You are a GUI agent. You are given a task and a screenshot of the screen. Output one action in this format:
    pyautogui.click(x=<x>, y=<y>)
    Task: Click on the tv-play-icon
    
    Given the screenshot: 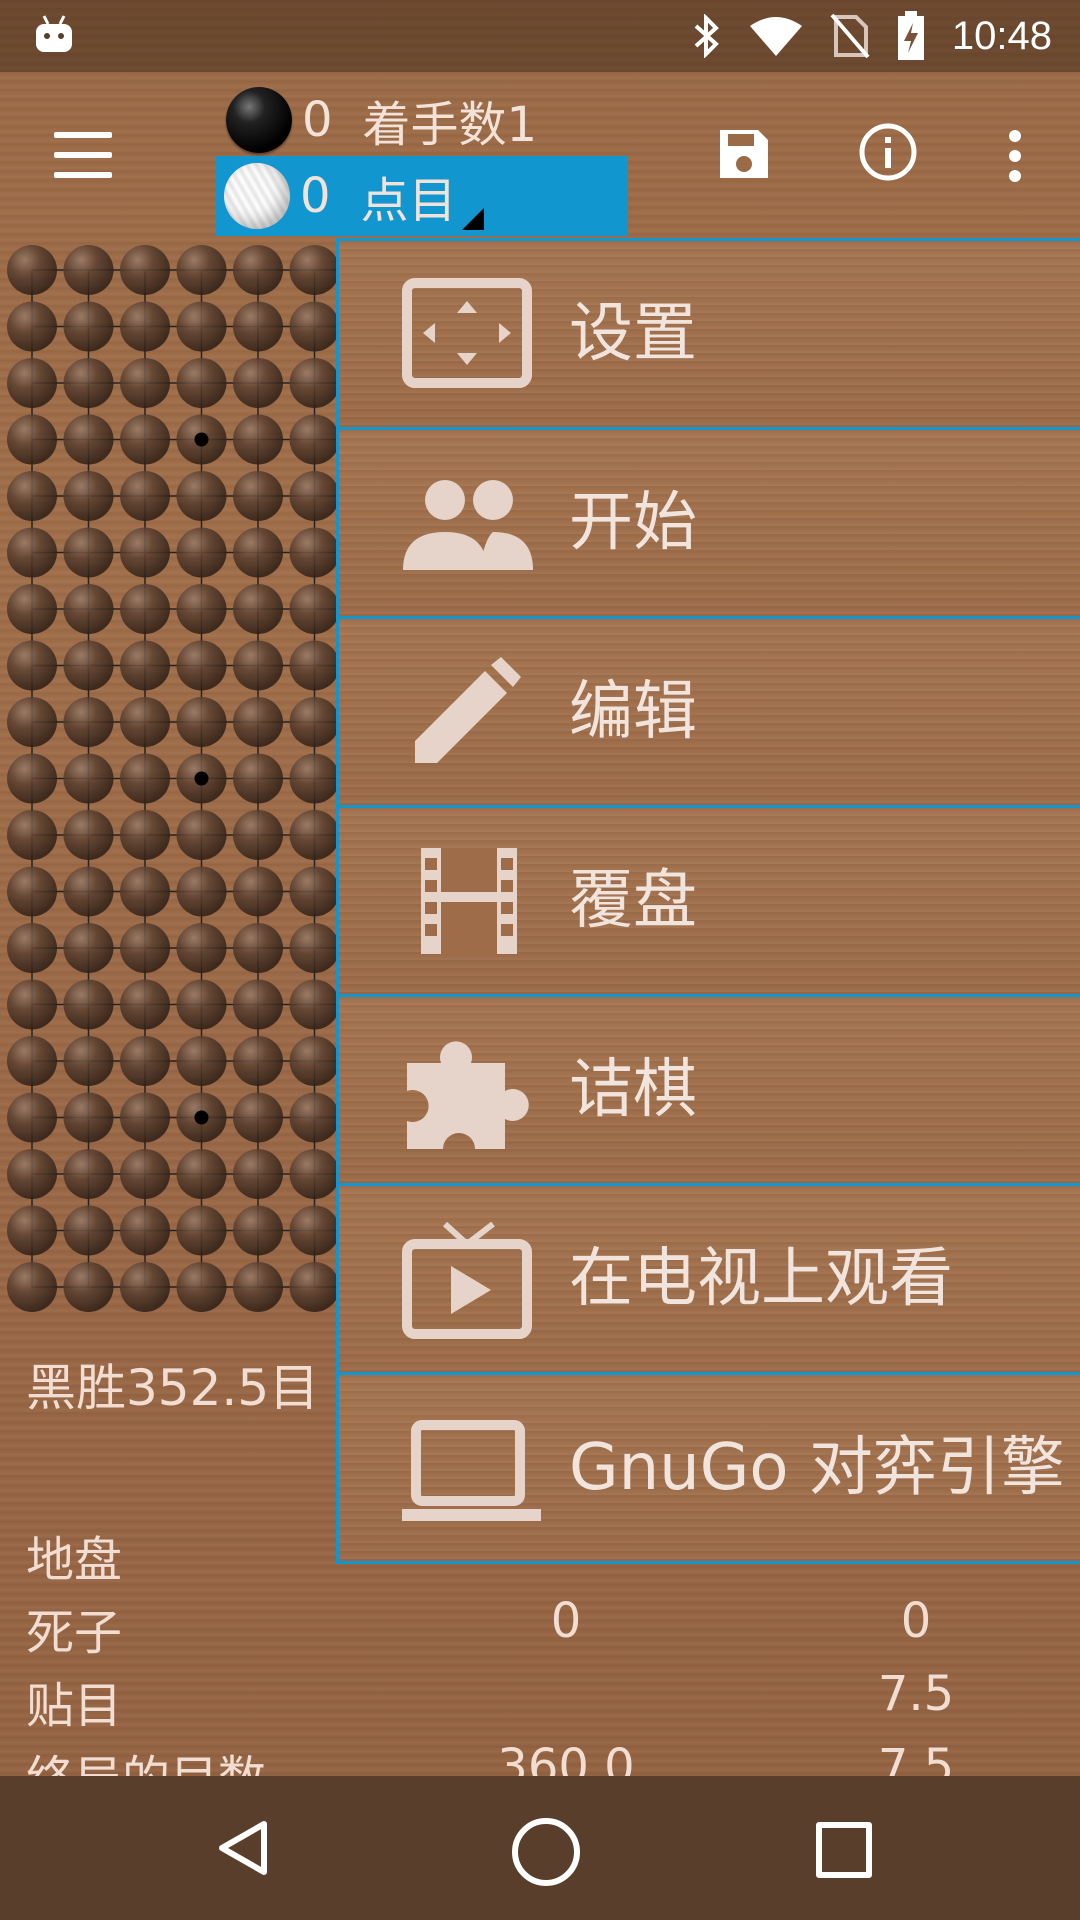 What is the action you would take?
    pyautogui.click(x=467, y=1280)
    